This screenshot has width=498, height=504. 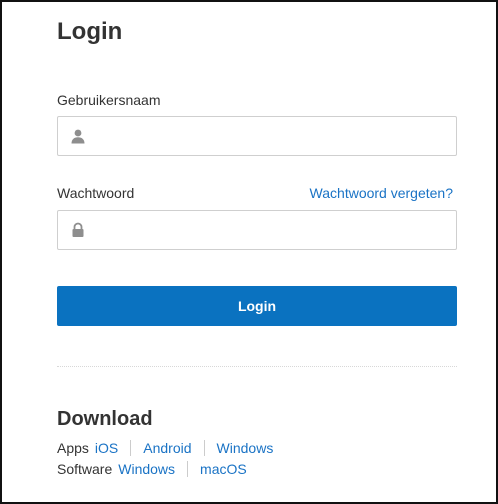 I want to click on login-button: Login, so click(x=257, y=306).